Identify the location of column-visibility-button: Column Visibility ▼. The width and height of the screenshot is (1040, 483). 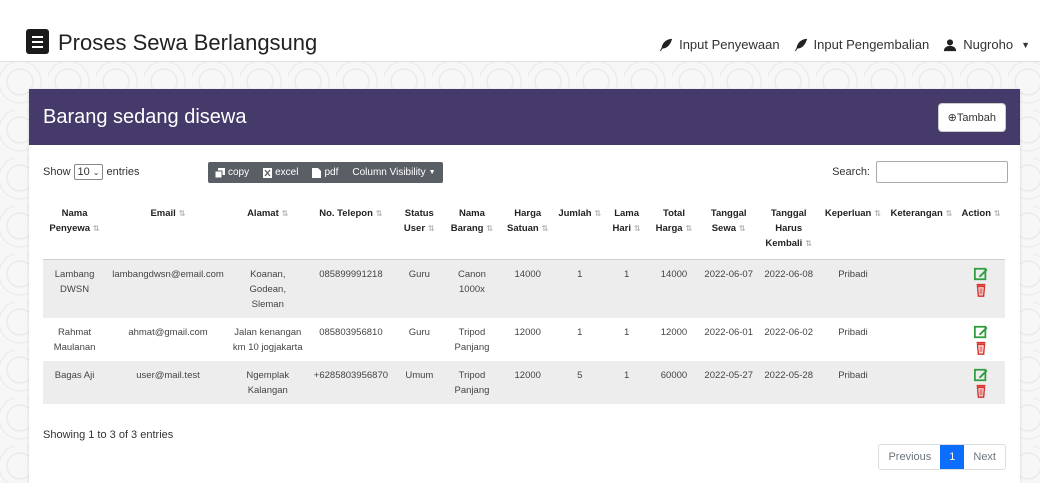
(393, 172).